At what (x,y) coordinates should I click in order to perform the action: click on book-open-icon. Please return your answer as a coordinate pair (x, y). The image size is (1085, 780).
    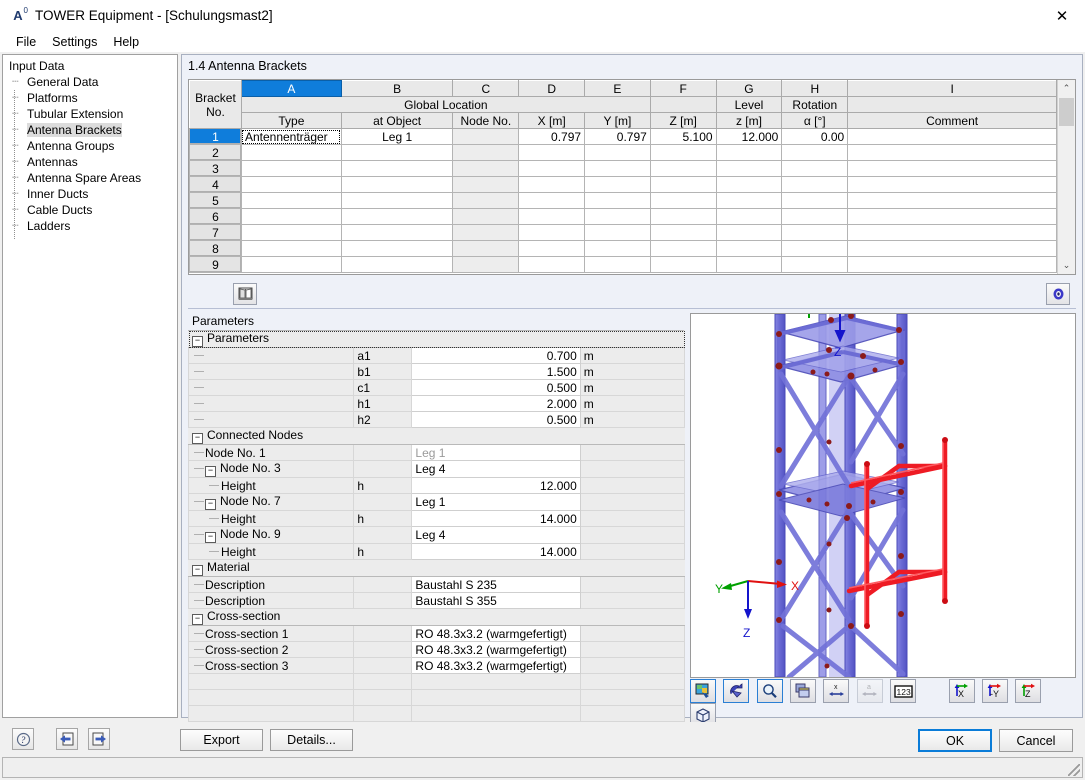
    Looking at the image, I should click on (245, 294).